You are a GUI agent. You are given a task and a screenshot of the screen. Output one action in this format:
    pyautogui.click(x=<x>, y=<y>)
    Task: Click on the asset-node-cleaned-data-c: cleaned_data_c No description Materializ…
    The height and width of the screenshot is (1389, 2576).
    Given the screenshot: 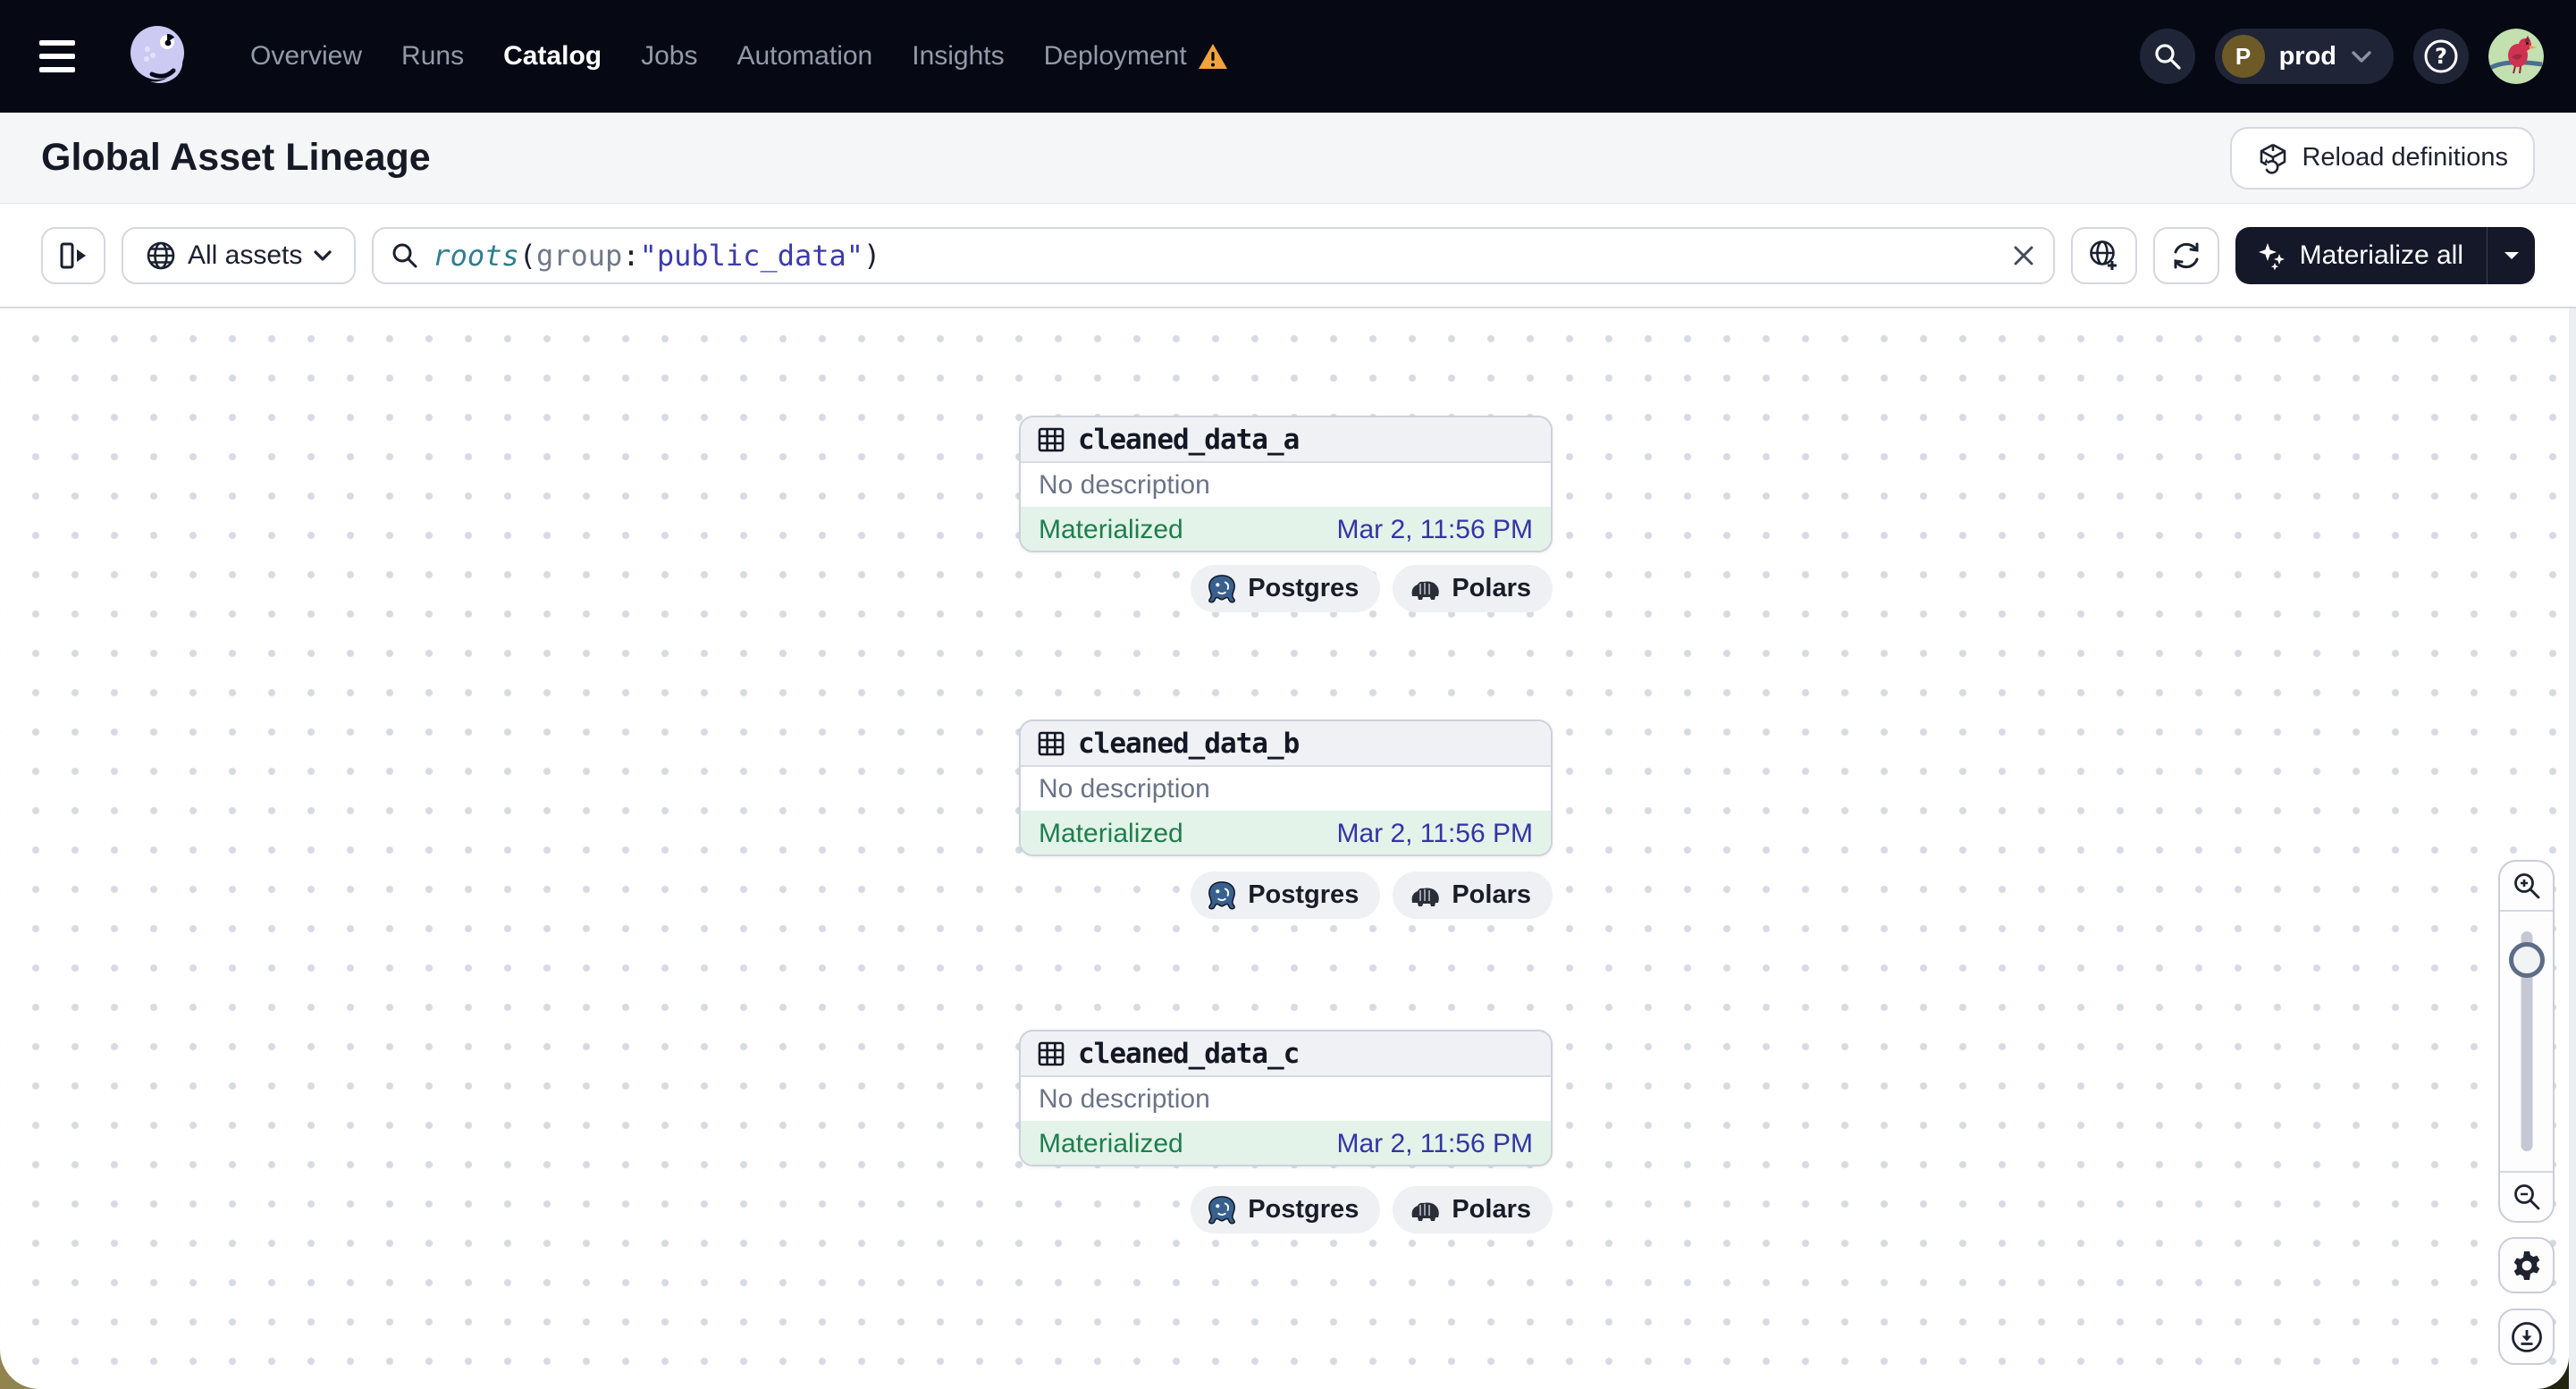 What is the action you would take?
    pyautogui.click(x=1286, y=1098)
    